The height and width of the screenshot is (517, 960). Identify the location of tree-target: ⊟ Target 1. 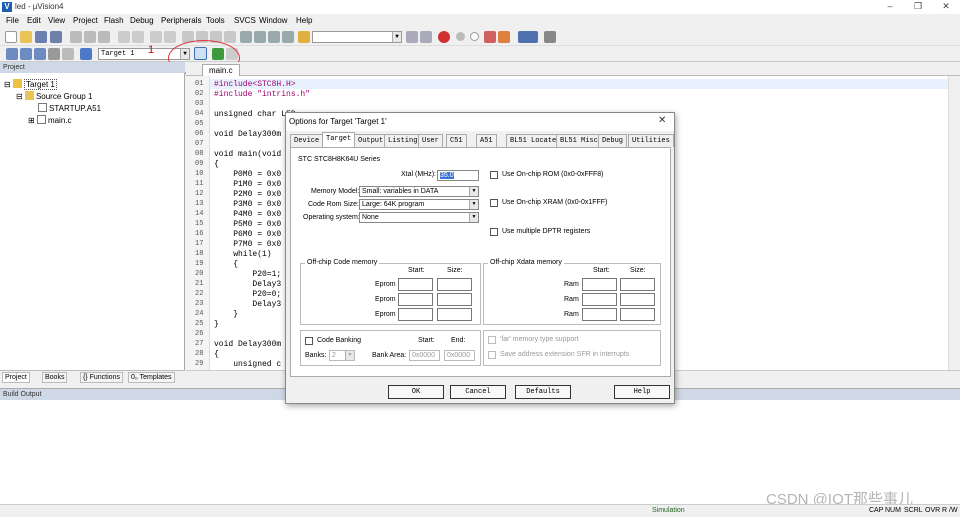
(30, 84).